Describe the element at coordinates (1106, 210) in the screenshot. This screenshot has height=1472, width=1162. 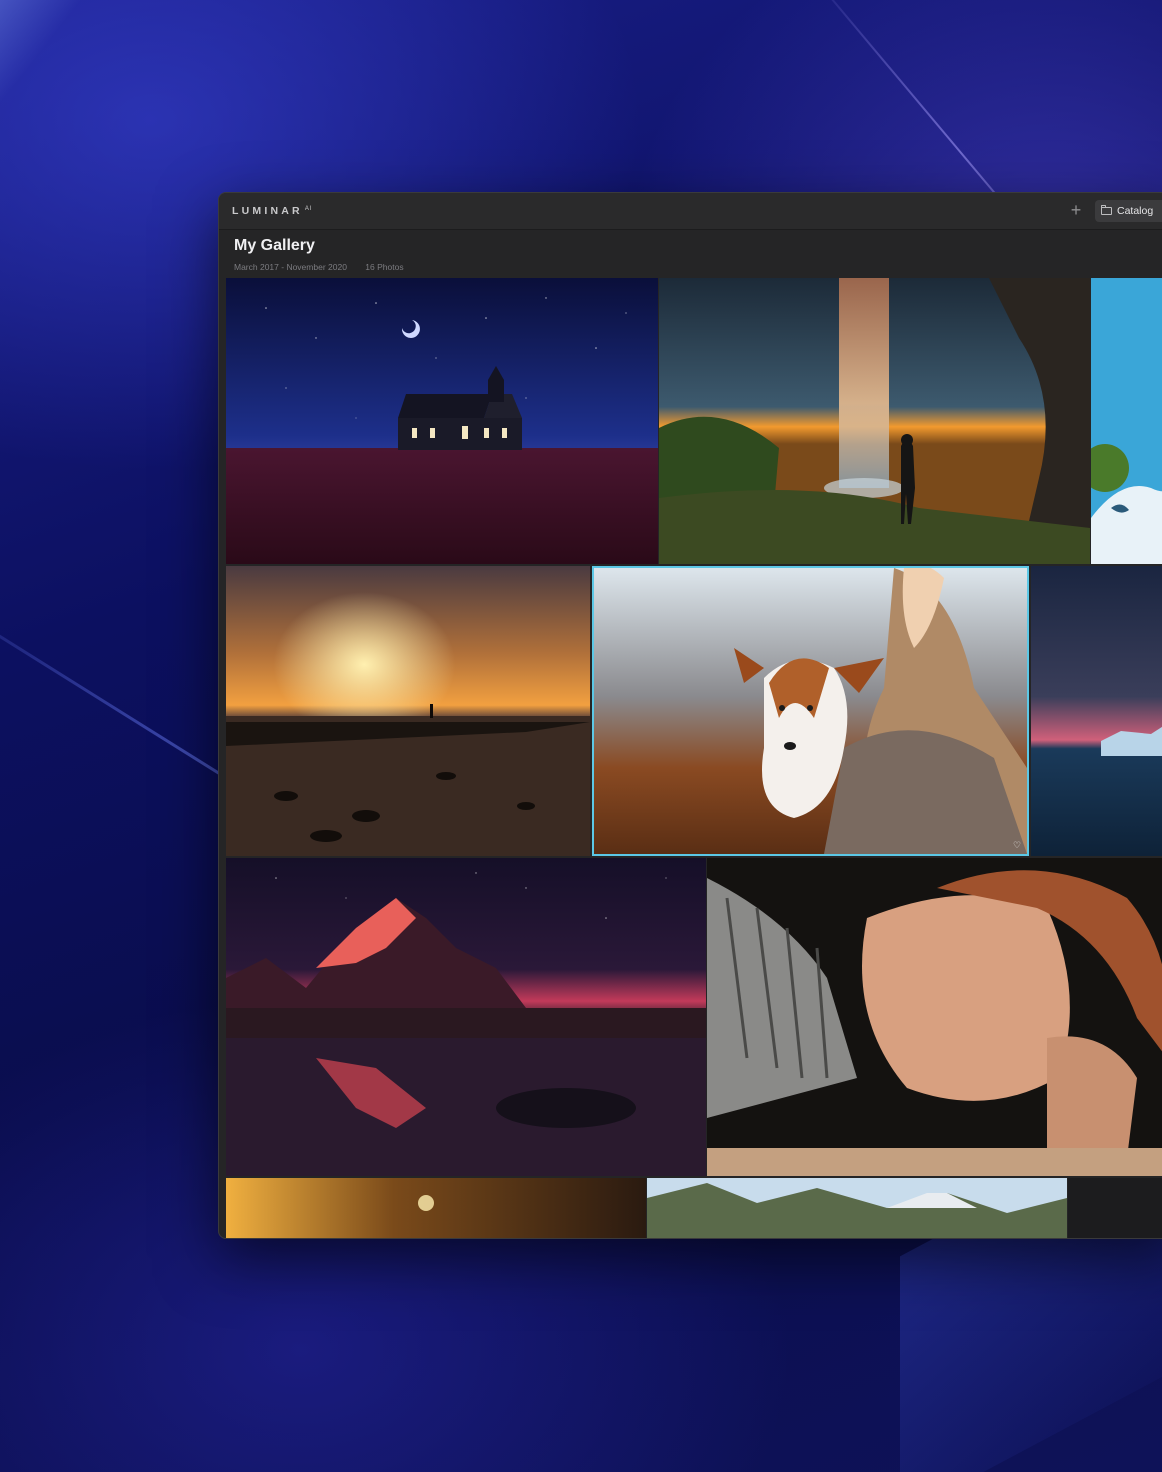
I see `folder-icon` at that location.